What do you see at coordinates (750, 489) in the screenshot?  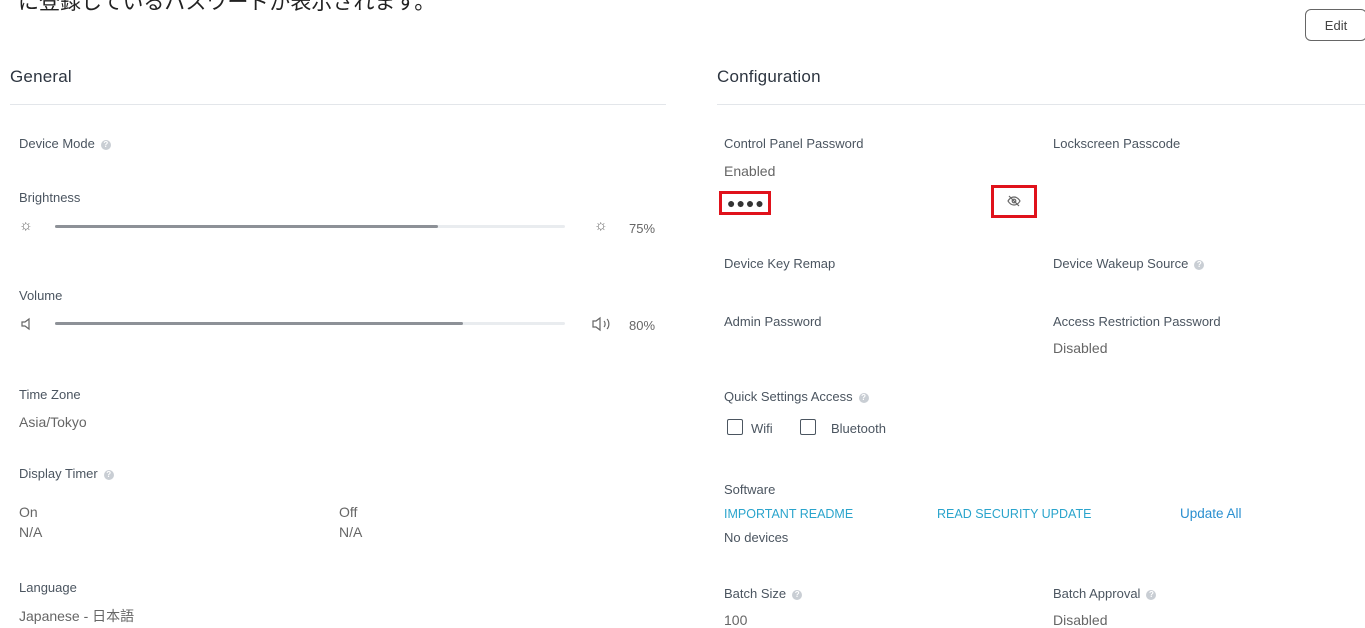 I see `software-label: Software` at bounding box center [750, 489].